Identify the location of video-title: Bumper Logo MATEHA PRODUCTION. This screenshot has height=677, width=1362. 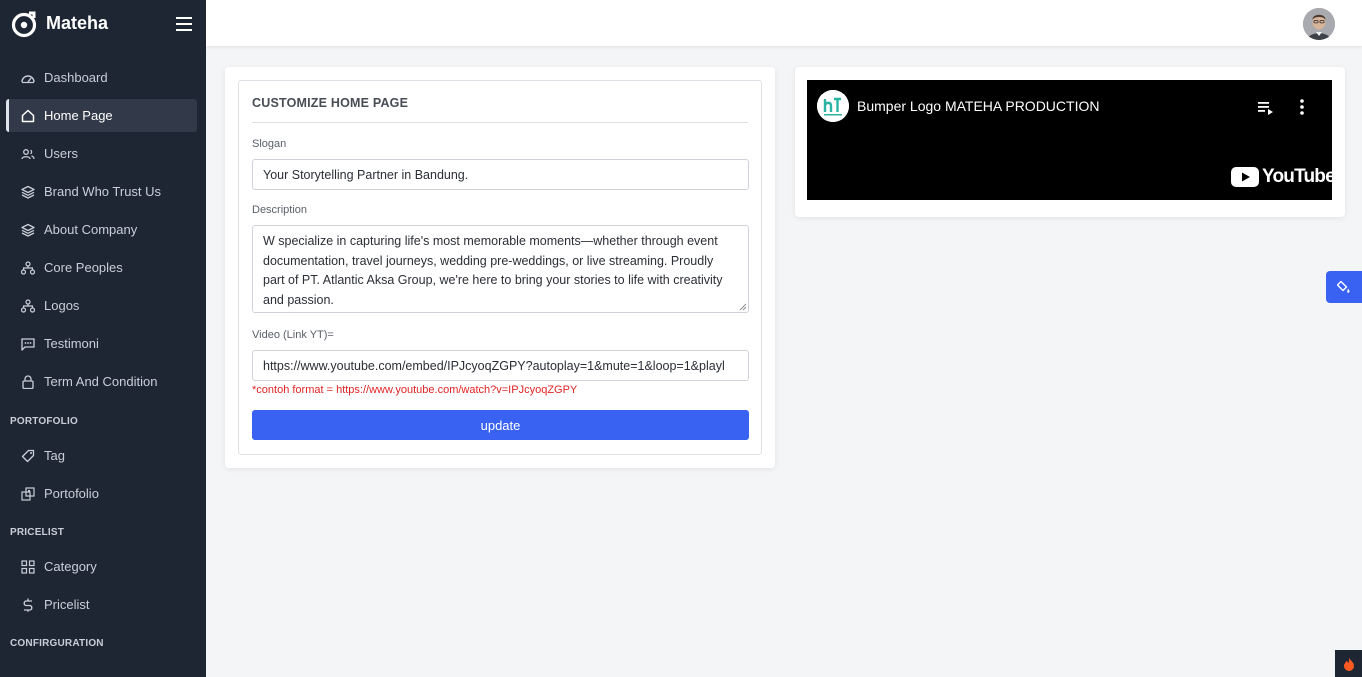
(978, 106).